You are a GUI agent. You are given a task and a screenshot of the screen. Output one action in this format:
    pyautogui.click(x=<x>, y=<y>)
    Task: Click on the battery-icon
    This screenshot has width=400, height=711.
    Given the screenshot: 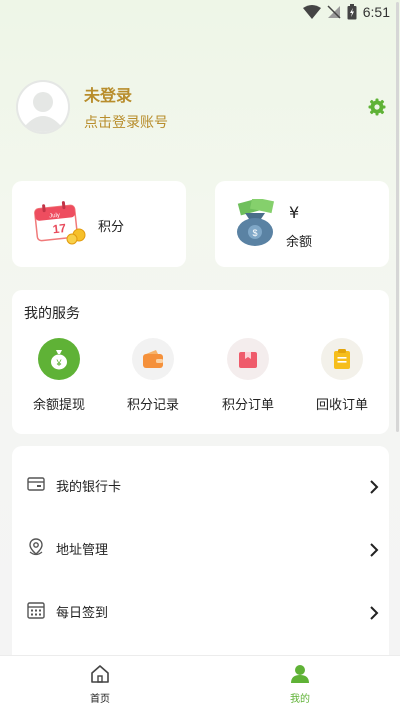 What is the action you would take?
    pyautogui.click(x=352, y=12)
    